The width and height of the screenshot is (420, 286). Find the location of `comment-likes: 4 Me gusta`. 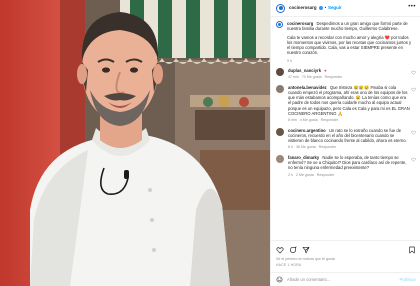

comment-likes: 4 Me gusta is located at coordinates (309, 120).